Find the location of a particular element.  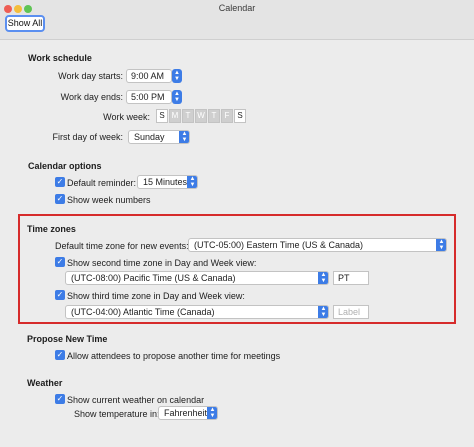

day-toggle-monday: M is located at coordinates (175, 116).